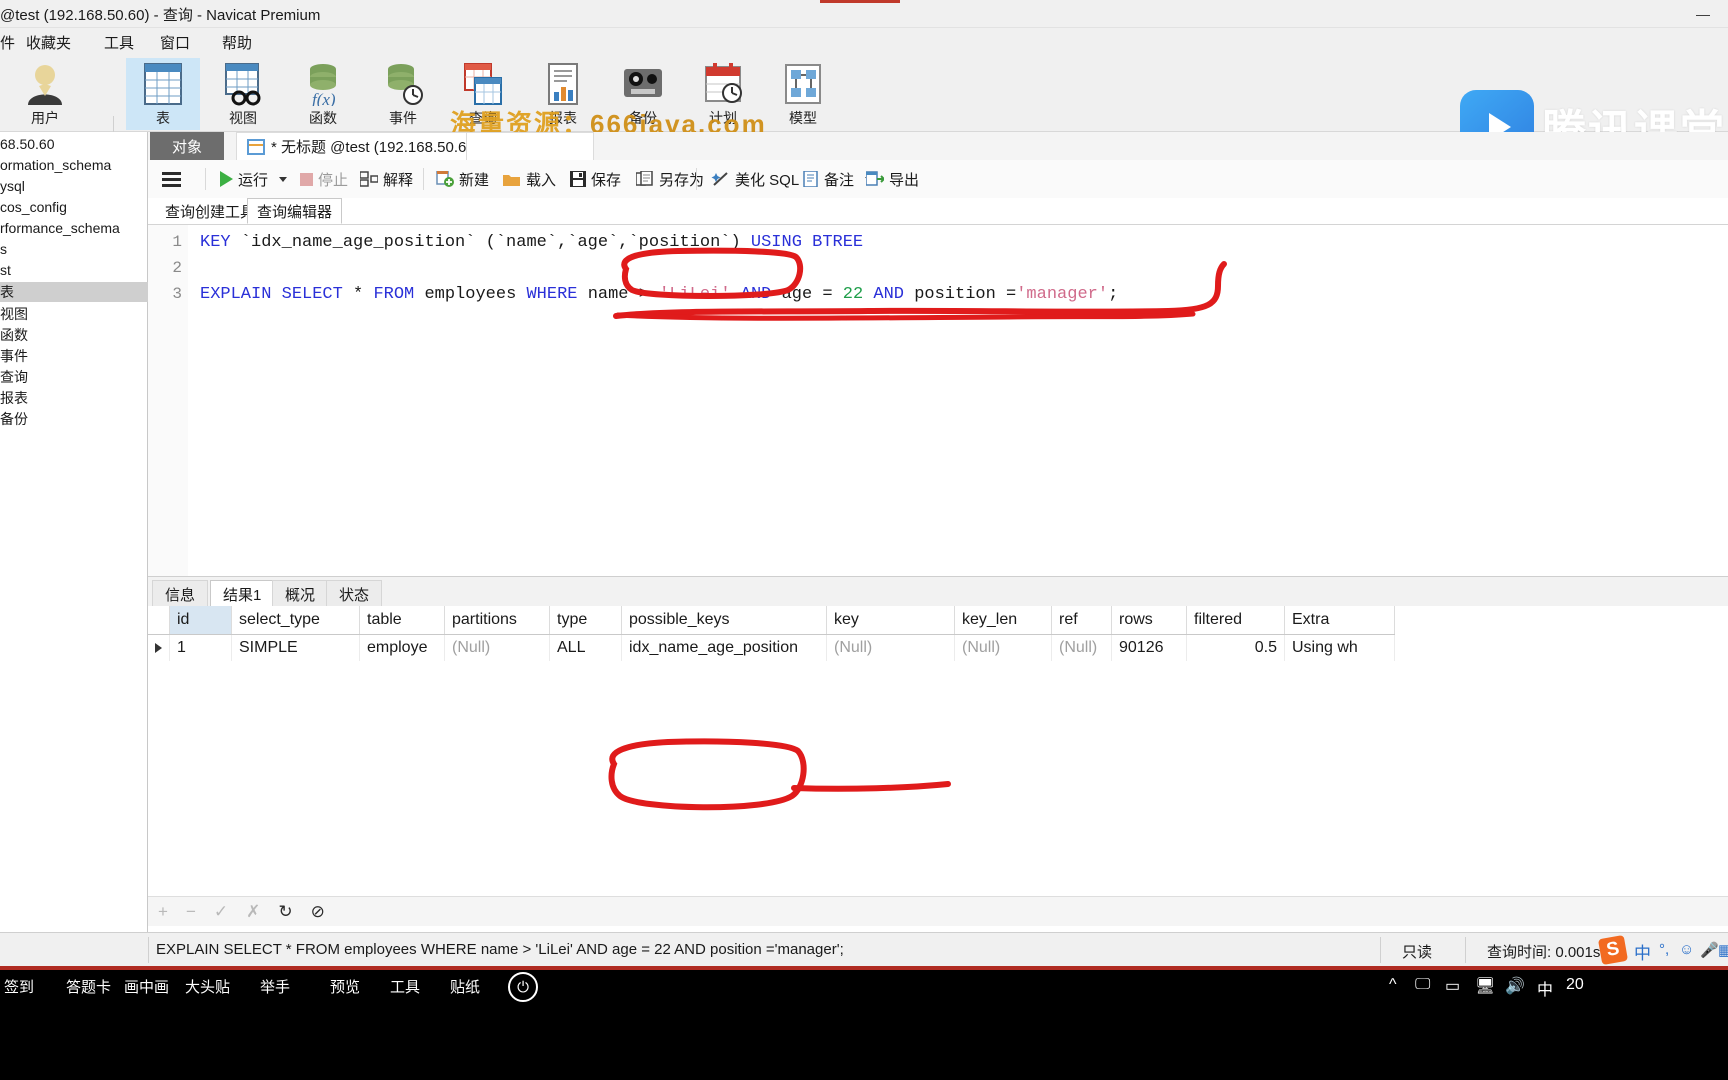  Describe the element at coordinates (88, 986) in the screenshot. I see `taskbar-item-quizcard: 答题卡` at that location.